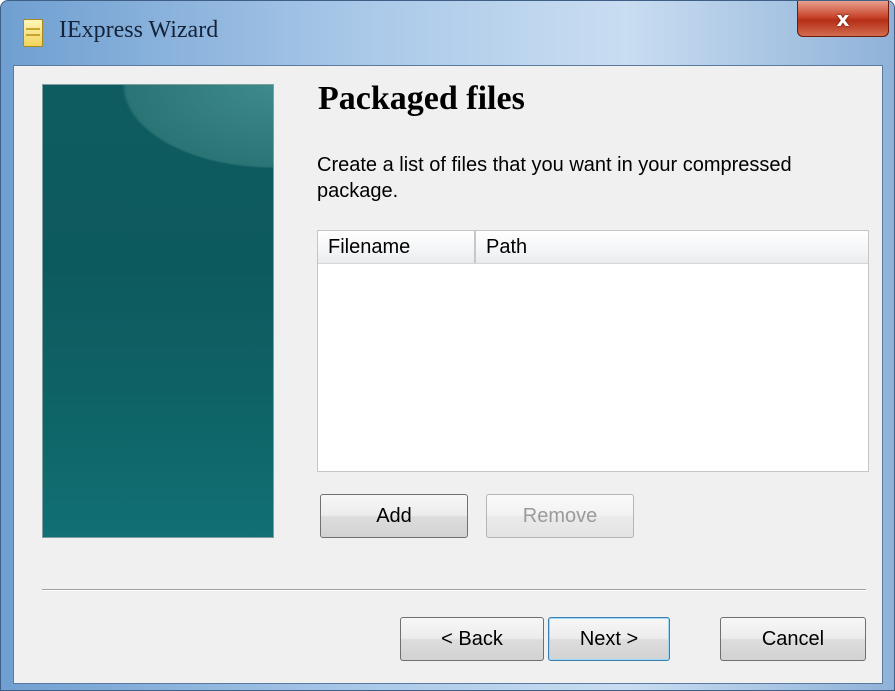 Image resolution: width=895 pixels, height=691 pixels. Describe the element at coordinates (397, 247) in the screenshot. I see `column-header-filename: Filename` at that location.